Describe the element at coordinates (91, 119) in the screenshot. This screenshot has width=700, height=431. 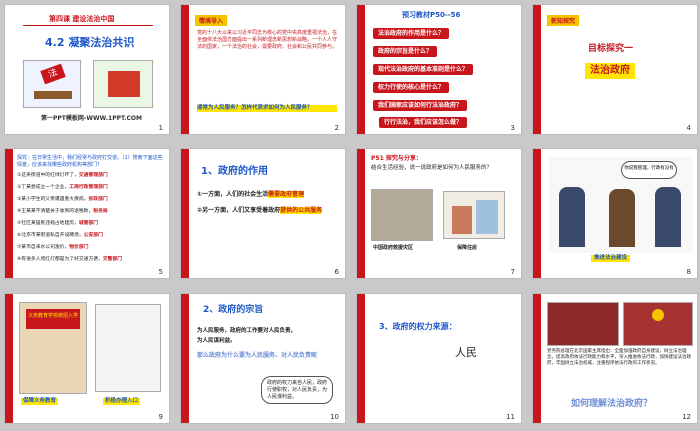
I see `footer-link: 第一PPT模板网-WWW.1PPT.COM` at that location.